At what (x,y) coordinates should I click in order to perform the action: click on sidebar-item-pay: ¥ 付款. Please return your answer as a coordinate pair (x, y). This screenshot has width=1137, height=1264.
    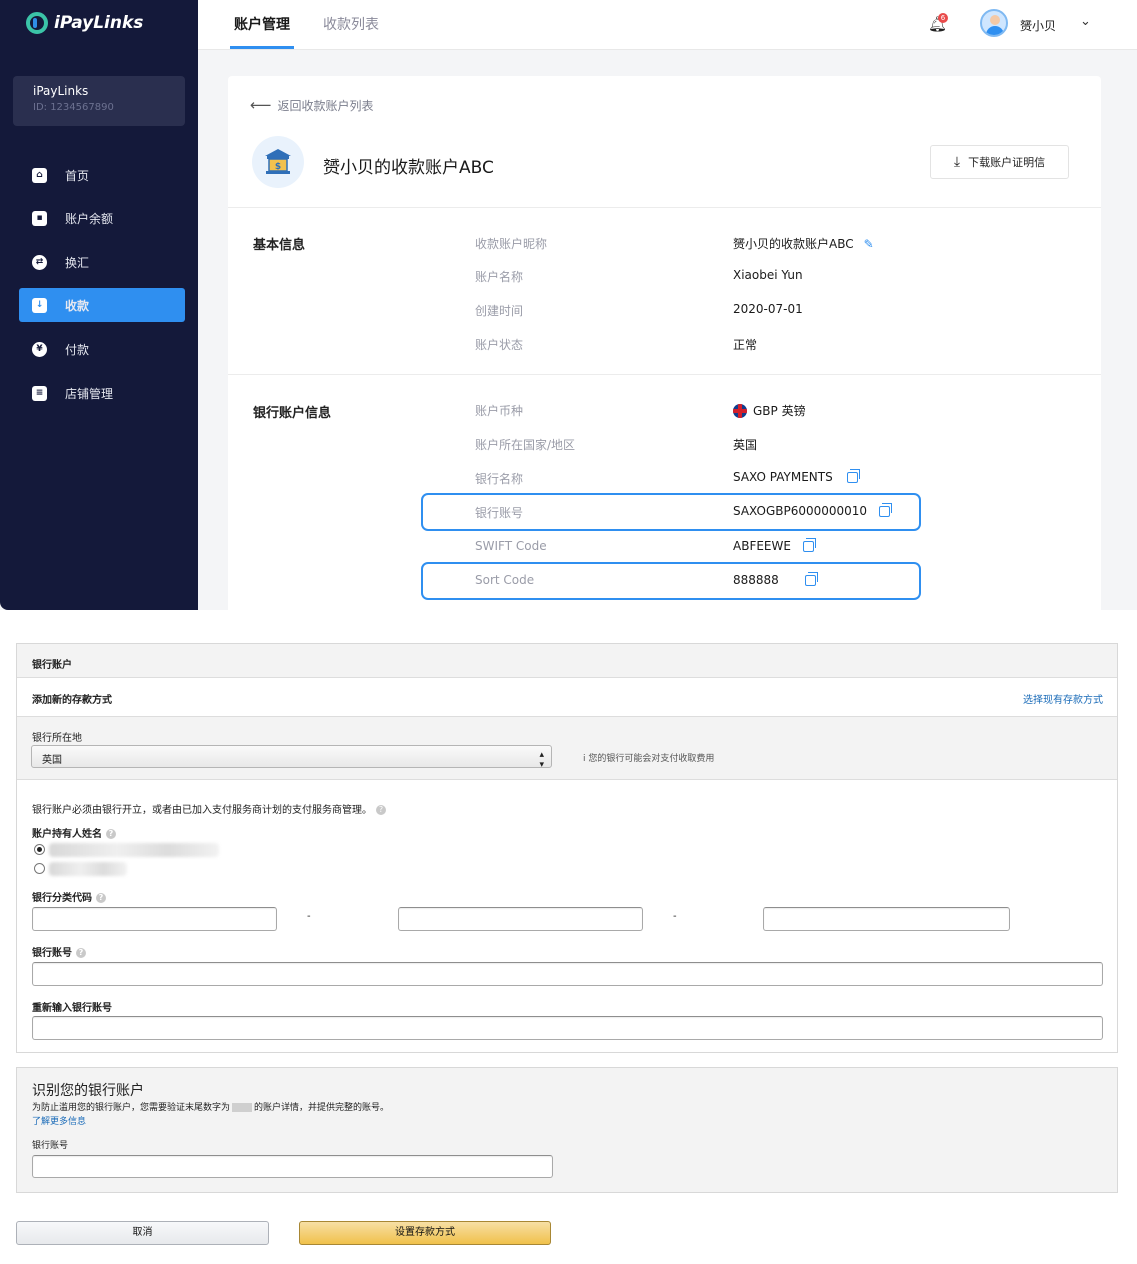
    Looking at the image, I should click on (102, 349).